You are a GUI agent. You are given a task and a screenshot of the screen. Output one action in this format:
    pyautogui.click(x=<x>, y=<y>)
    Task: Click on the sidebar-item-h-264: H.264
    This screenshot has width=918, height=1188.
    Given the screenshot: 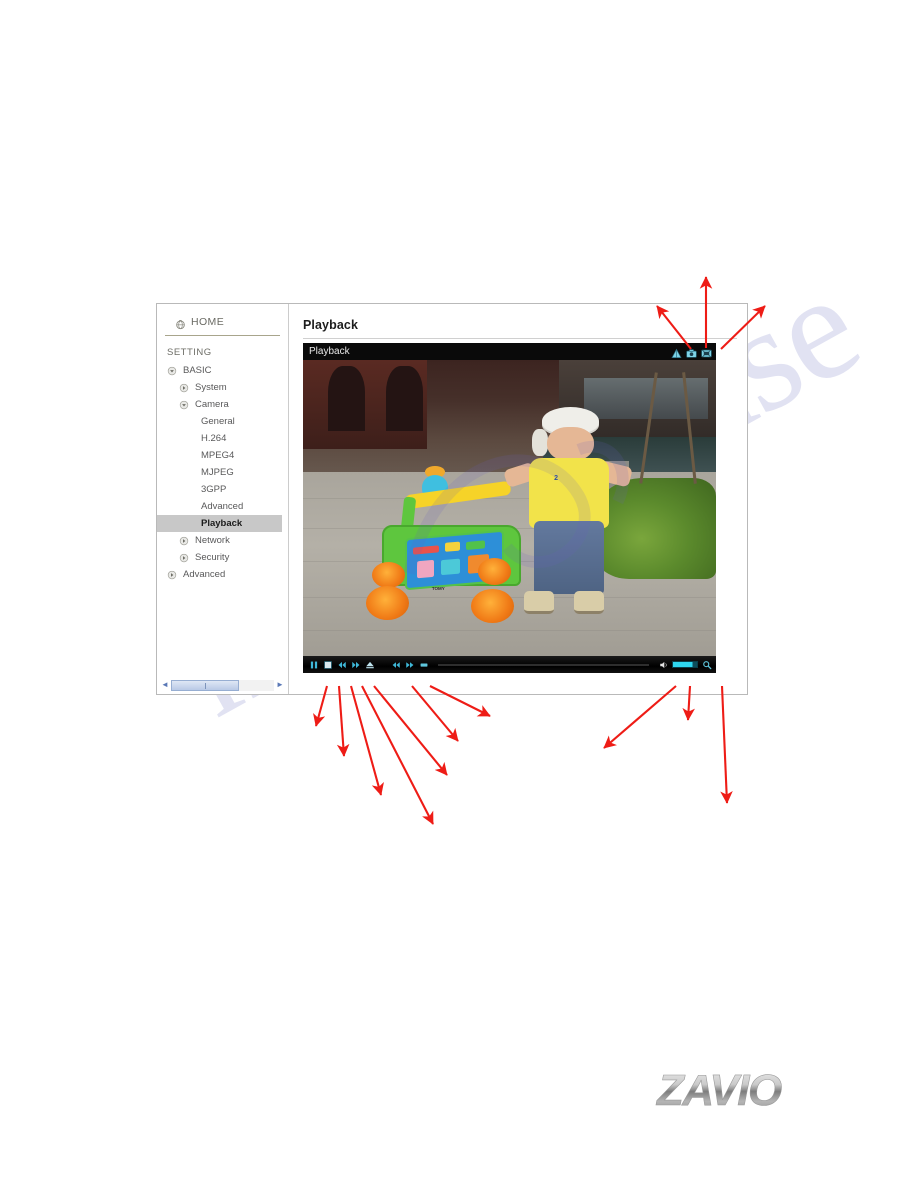 What is the action you would take?
    pyautogui.click(x=222, y=438)
    